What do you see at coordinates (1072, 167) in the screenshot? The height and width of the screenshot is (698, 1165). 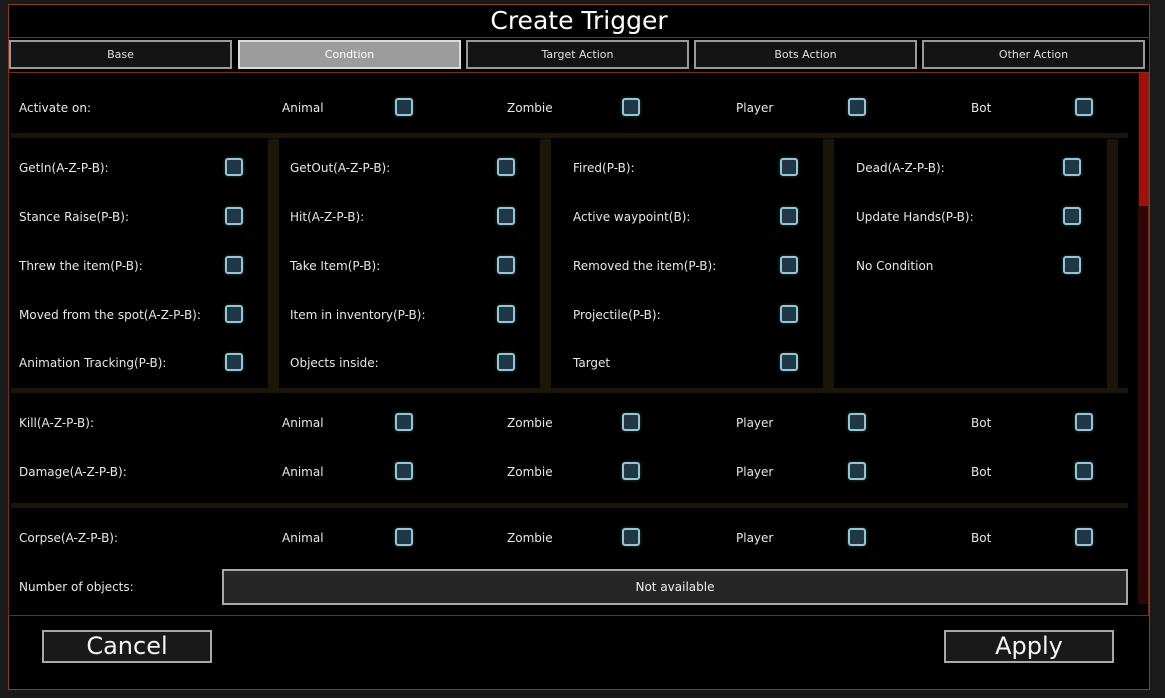 I see `dead-checkbox` at bounding box center [1072, 167].